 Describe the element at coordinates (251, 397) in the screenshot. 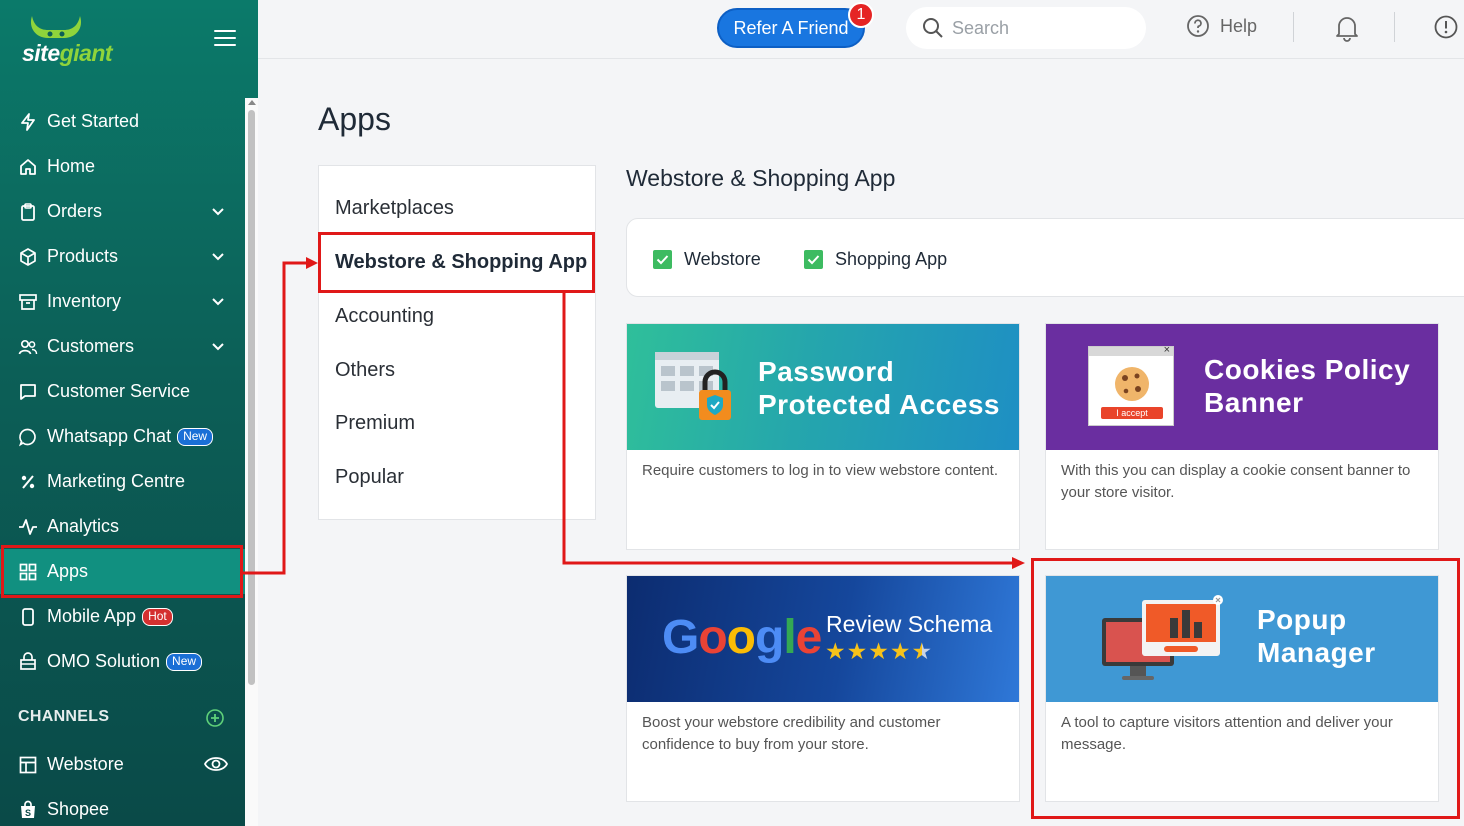

I see `scrollbar-thumb` at that location.